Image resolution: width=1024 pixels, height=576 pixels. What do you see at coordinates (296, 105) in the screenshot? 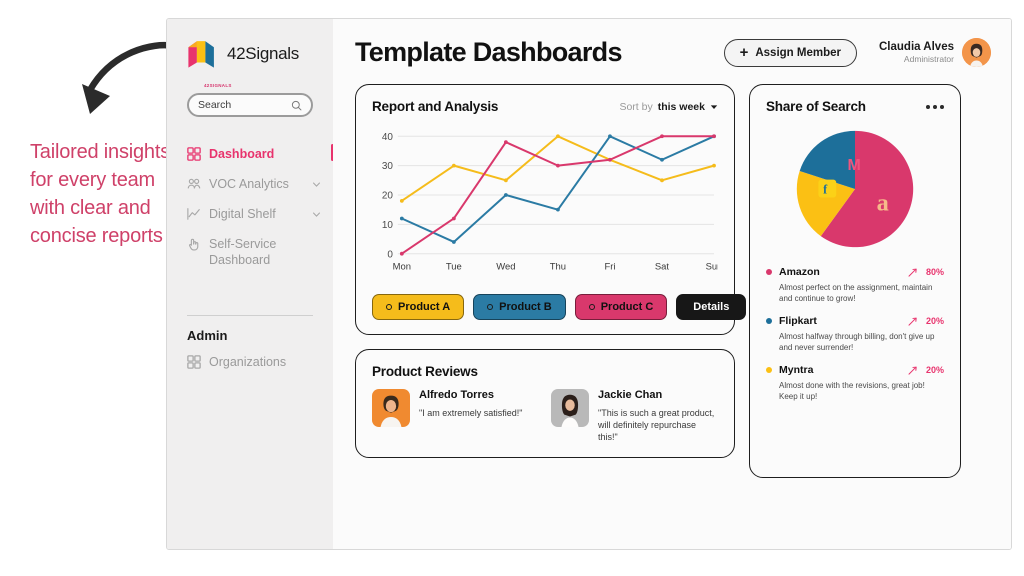
I see `search-icon` at bounding box center [296, 105].